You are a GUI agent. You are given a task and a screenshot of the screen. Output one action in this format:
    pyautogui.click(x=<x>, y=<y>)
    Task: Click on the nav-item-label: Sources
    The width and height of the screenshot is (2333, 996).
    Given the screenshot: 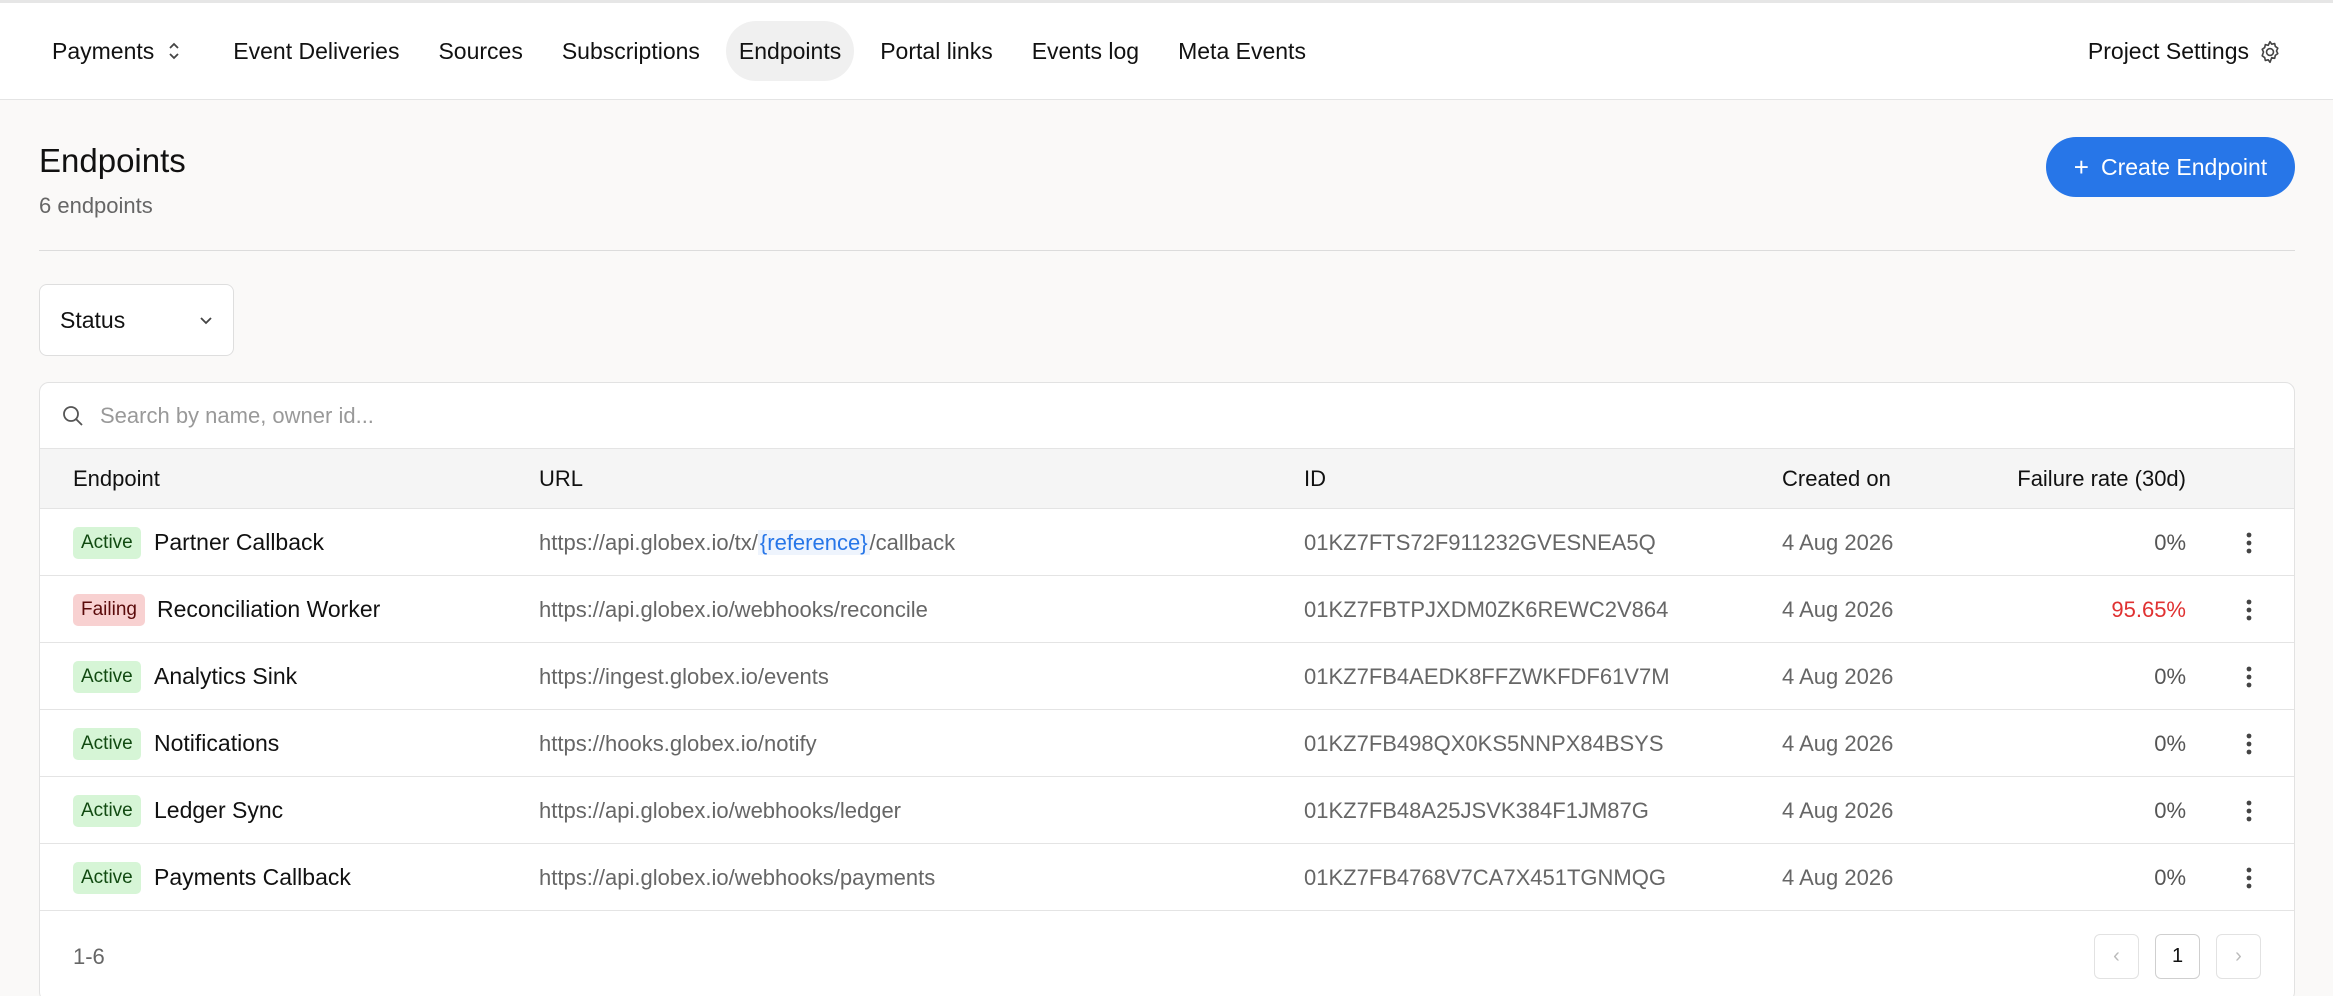 What is the action you would take?
    pyautogui.click(x=480, y=50)
    